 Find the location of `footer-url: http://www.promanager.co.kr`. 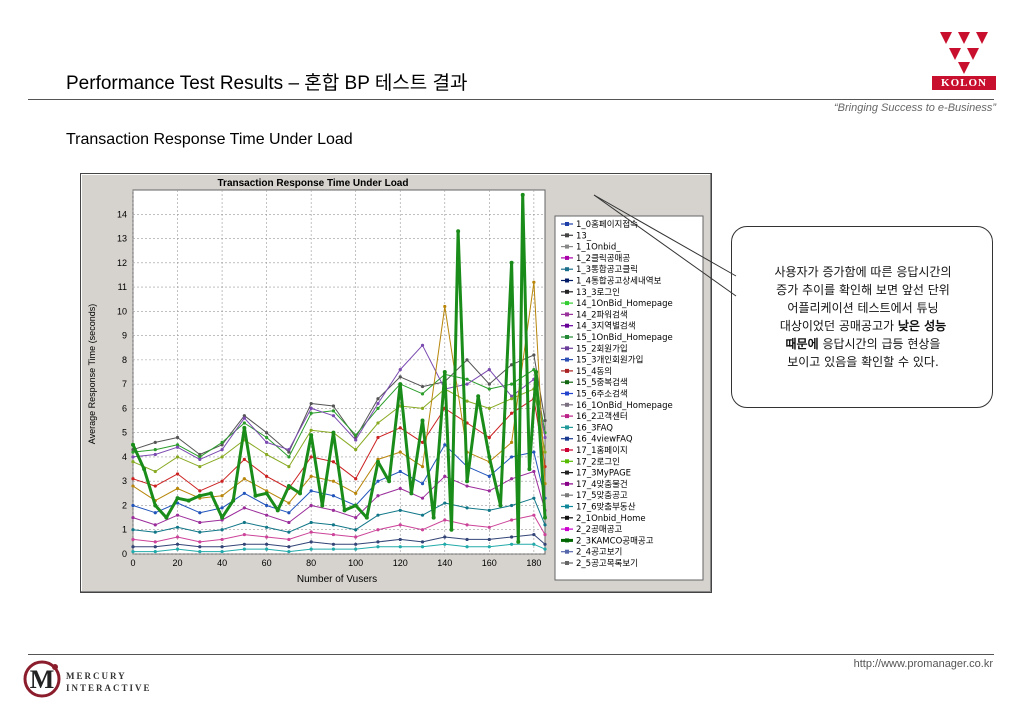

footer-url: http://www.promanager.co.kr is located at coordinates (923, 664).